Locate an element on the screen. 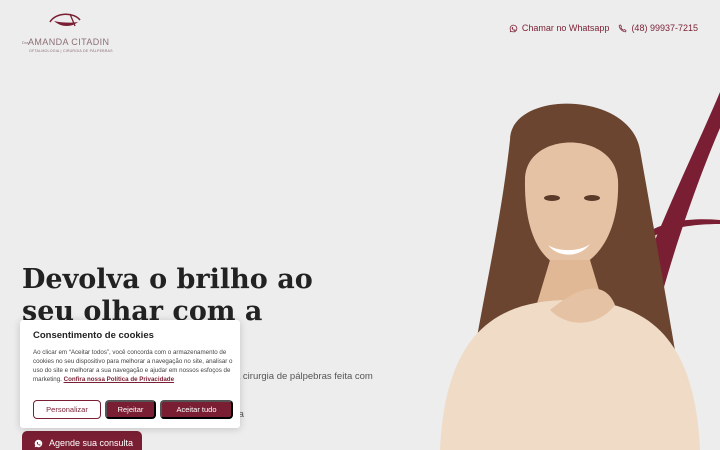 Image resolution: width=720 pixels, height=450 pixels. customize-button: Personalizar is located at coordinates (67, 409).